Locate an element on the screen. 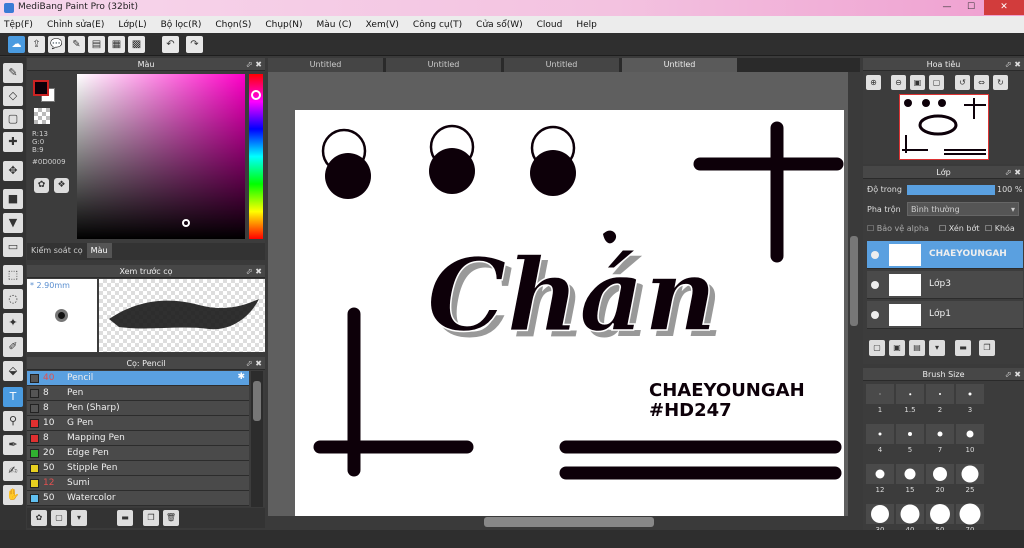  trash-icon: 🗑 is located at coordinates (171, 518).